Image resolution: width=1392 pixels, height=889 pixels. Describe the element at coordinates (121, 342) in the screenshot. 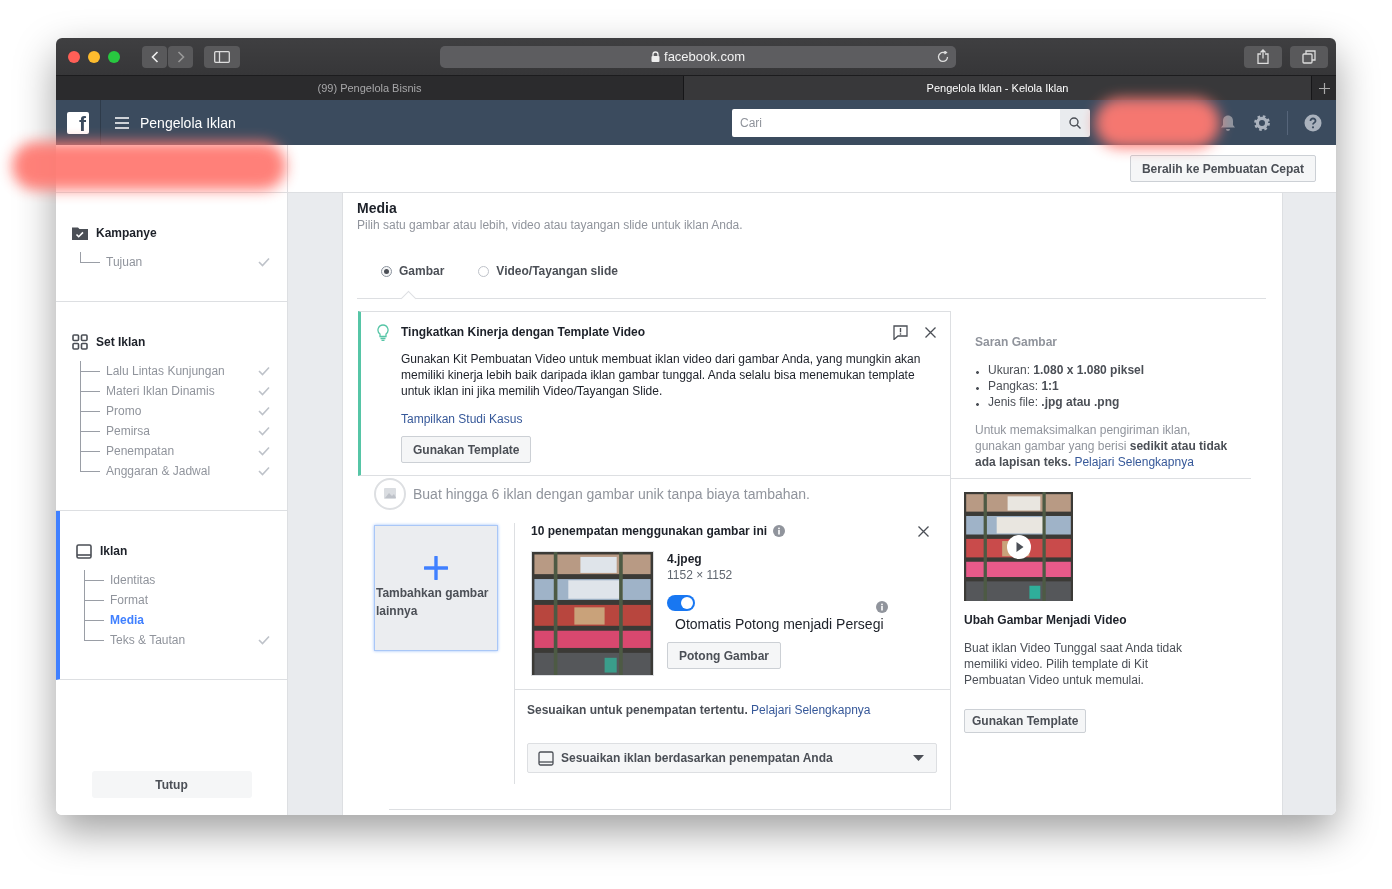

I see `section-title: Set Iklan` at that location.